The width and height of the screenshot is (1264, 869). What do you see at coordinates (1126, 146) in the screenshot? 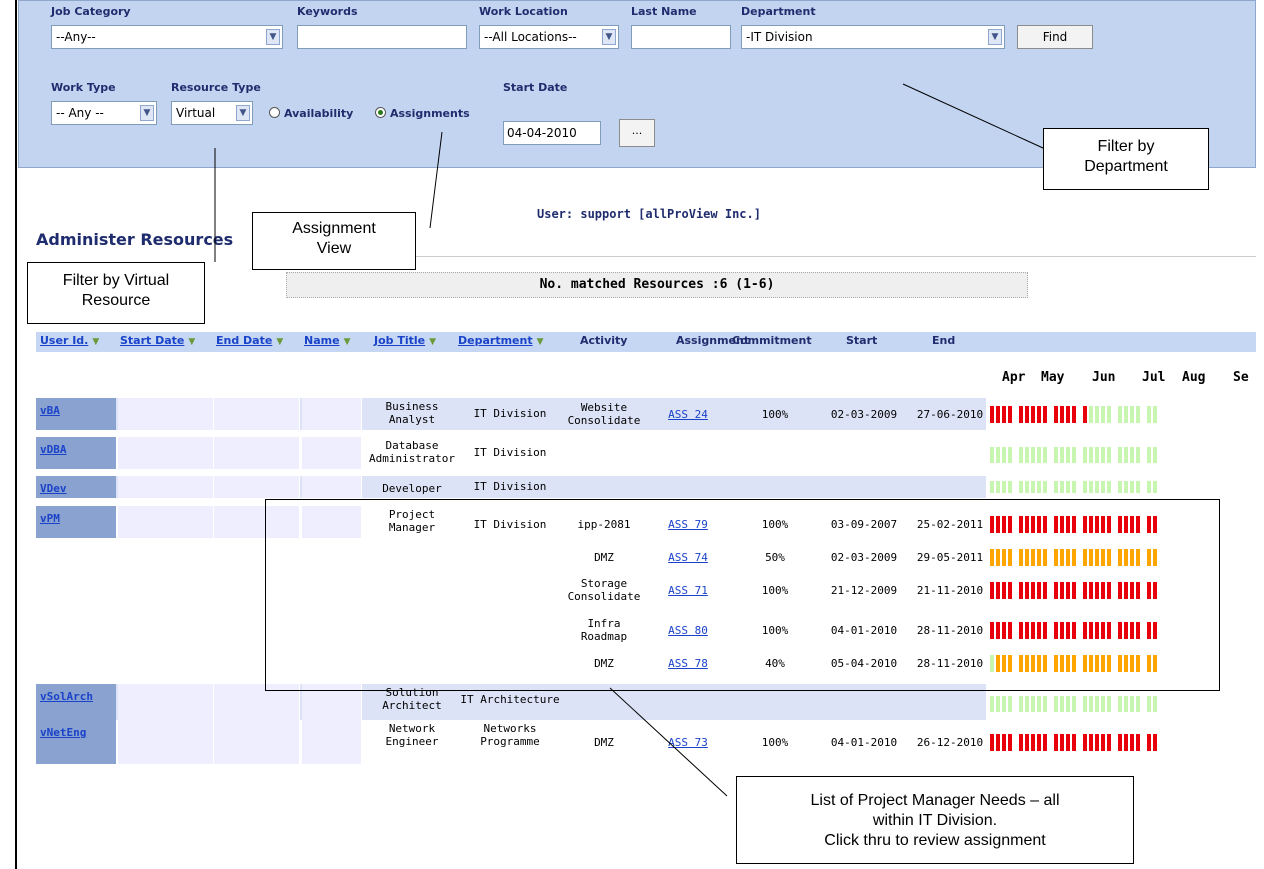
I see `callout-text: Filter by` at bounding box center [1126, 146].